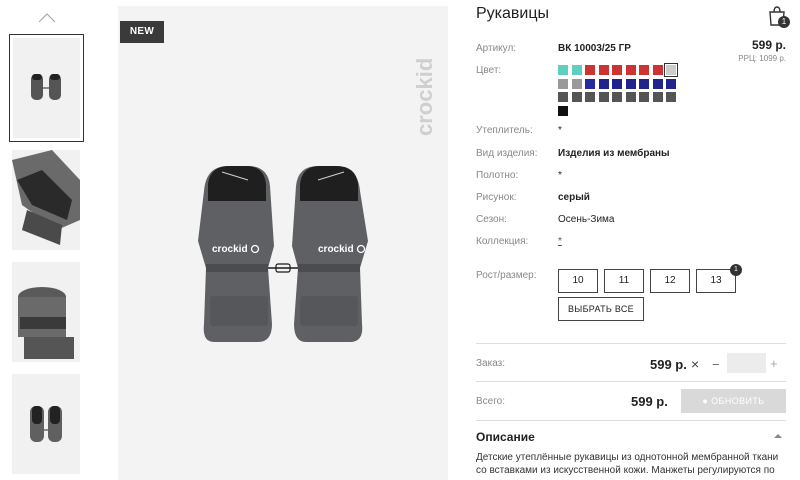  What do you see at coordinates (560, 175) in the screenshot?
I see `fabric-value: *` at bounding box center [560, 175].